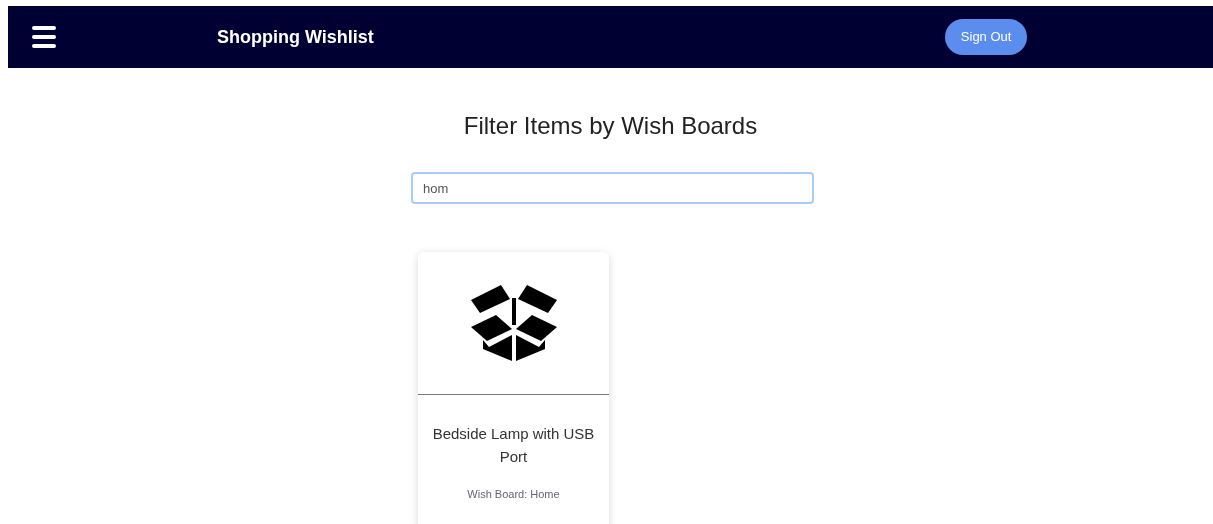 The width and height of the screenshot is (1213, 524). I want to click on page-heading: Filter Items by Wish Boards, so click(610, 126).